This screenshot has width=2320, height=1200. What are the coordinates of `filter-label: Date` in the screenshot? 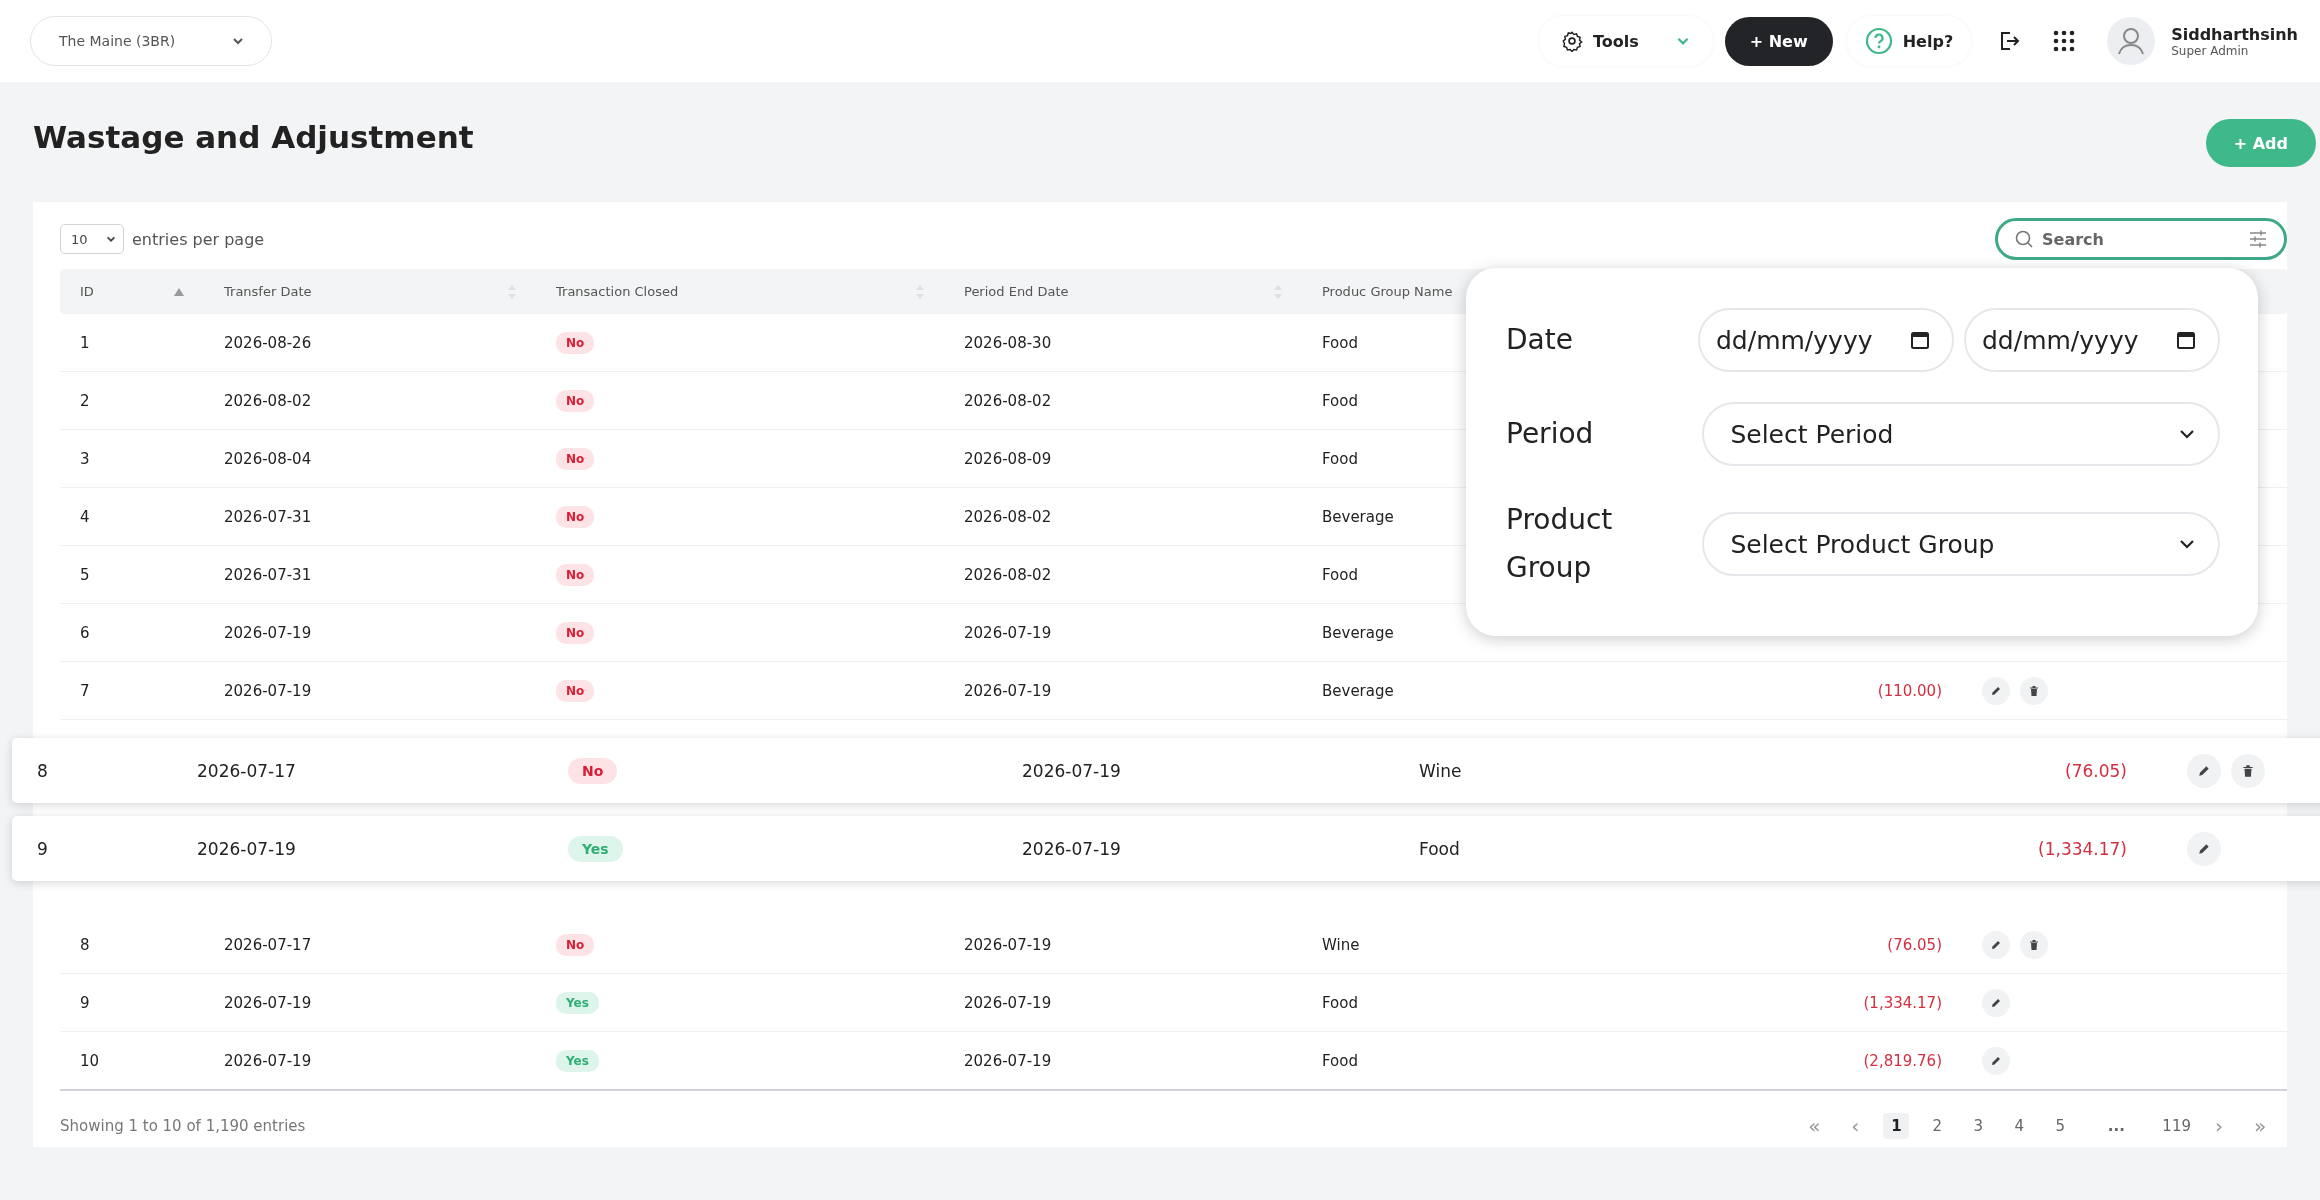 It's located at (1540, 340).